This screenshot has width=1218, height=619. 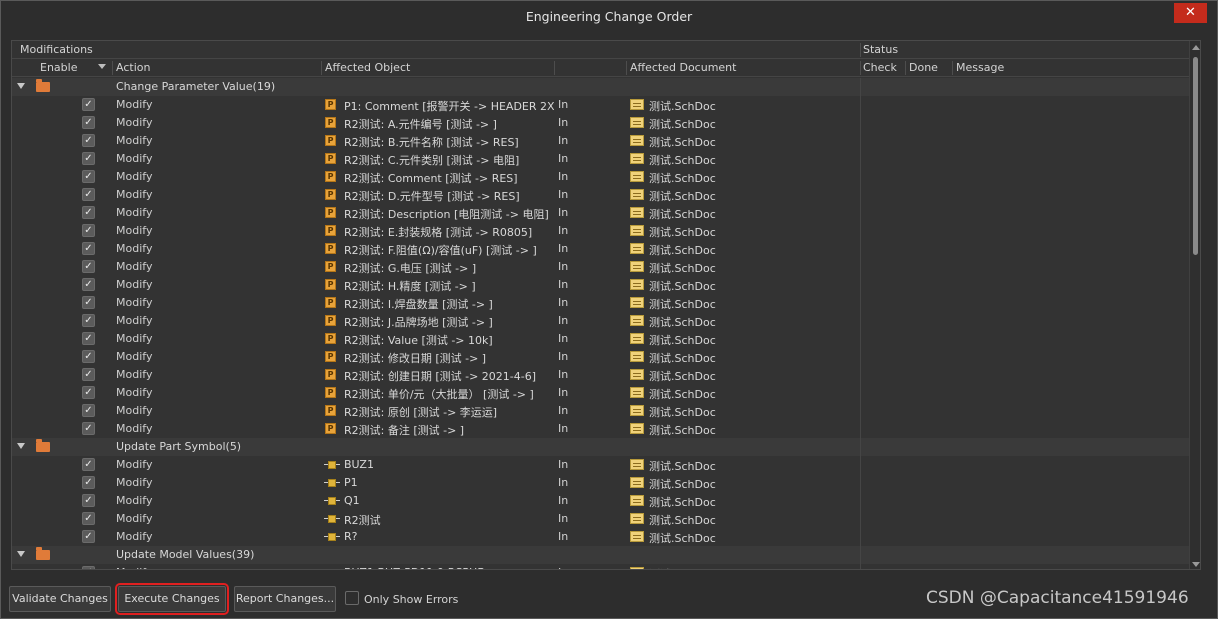 I want to click on change-row: ✓ Modify P R2测试: A.元件编号 [测试 -> ] In 测试.SchDoc, so click(x=600, y=123).